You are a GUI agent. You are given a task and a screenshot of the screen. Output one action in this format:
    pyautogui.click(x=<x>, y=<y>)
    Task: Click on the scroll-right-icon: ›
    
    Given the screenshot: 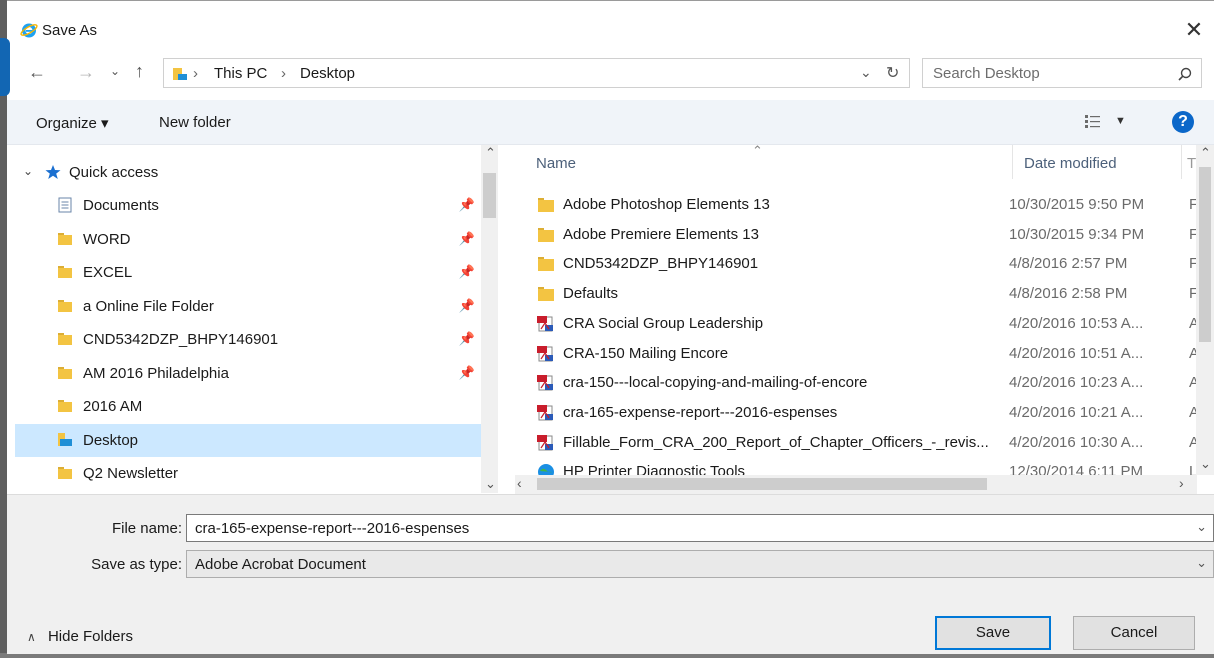 What is the action you would take?
    pyautogui.click(x=1181, y=483)
    